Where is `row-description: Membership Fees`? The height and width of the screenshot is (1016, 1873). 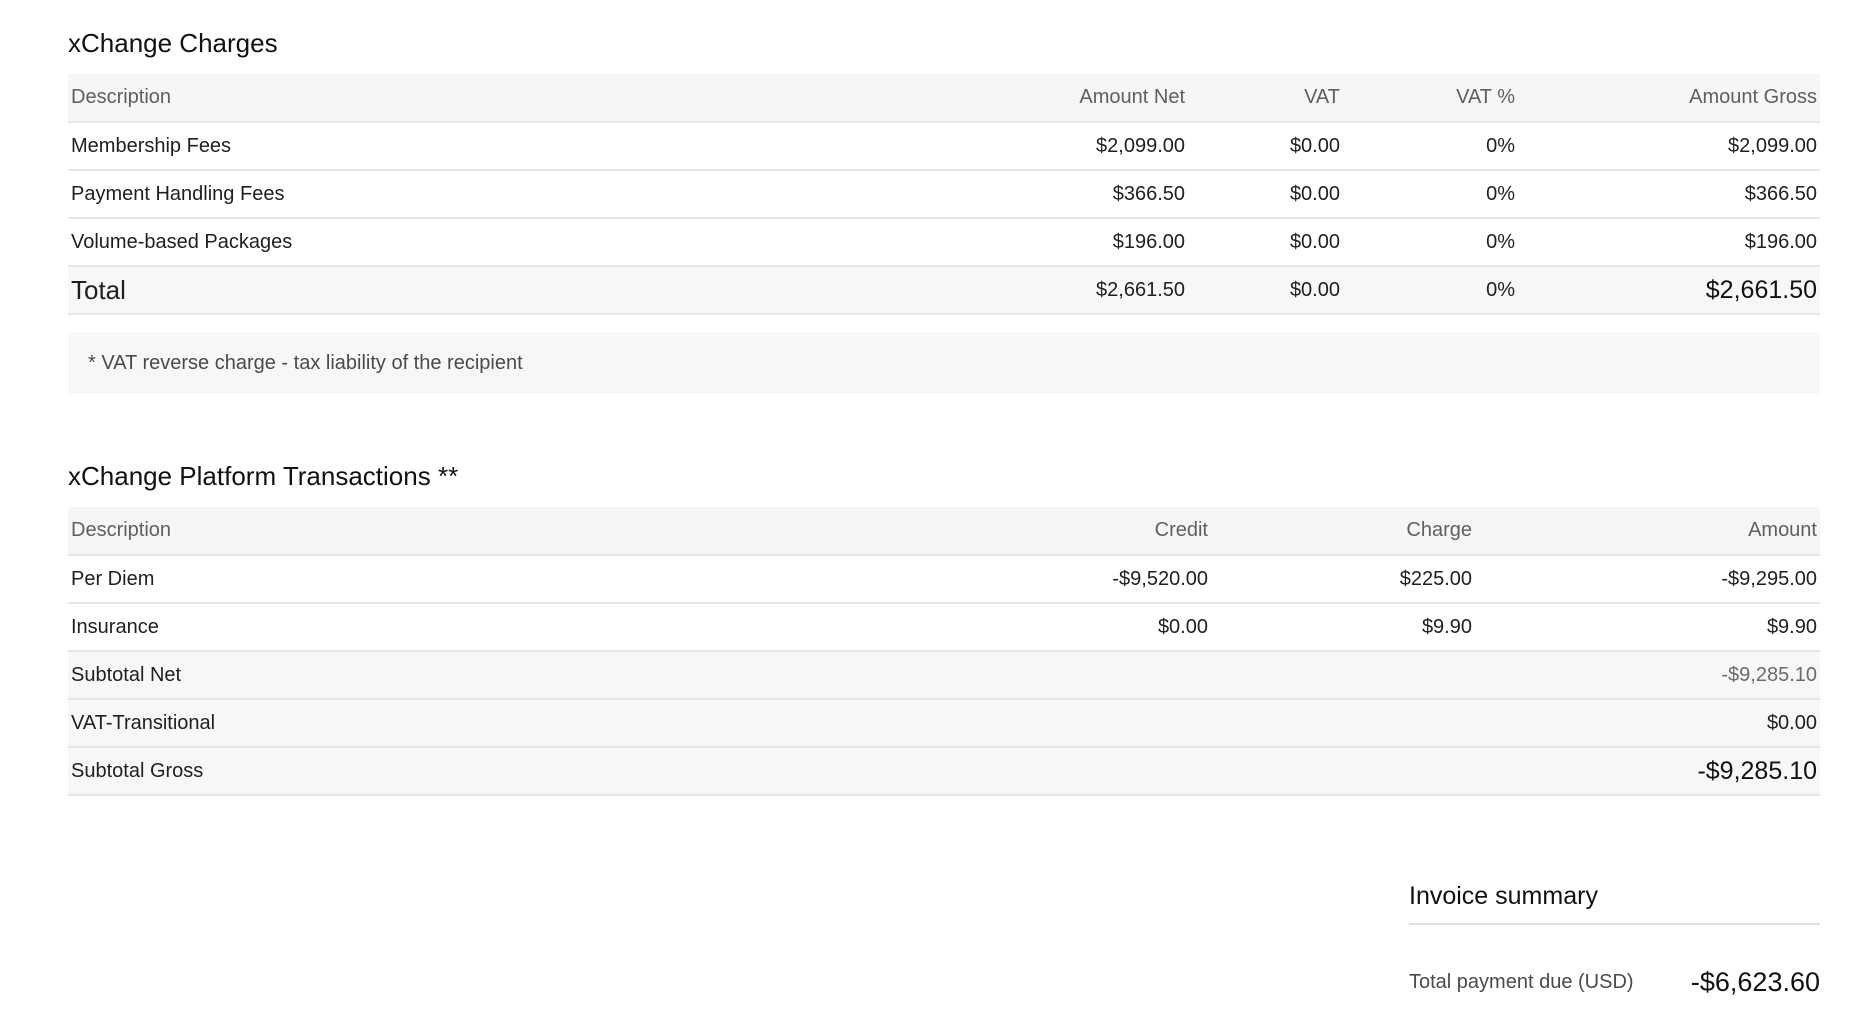
row-description: Membership Fees is located at coordinates (498, 146).